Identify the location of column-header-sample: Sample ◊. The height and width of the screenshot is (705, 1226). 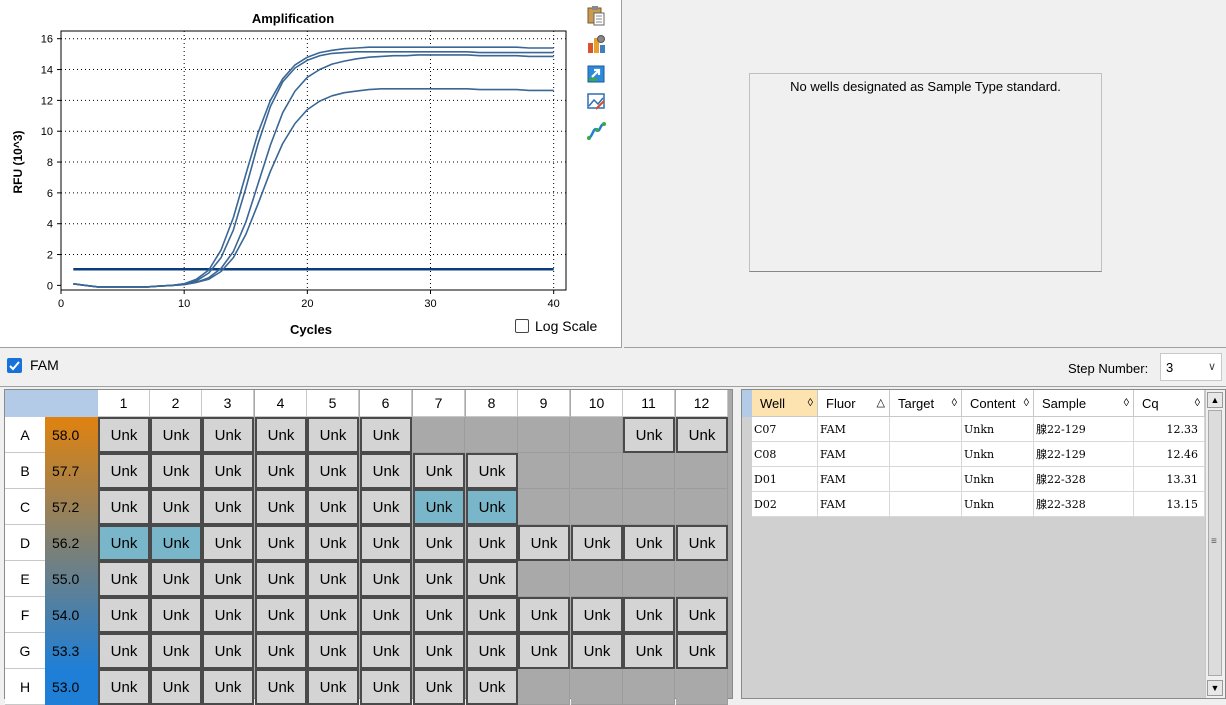
(1084, 403).